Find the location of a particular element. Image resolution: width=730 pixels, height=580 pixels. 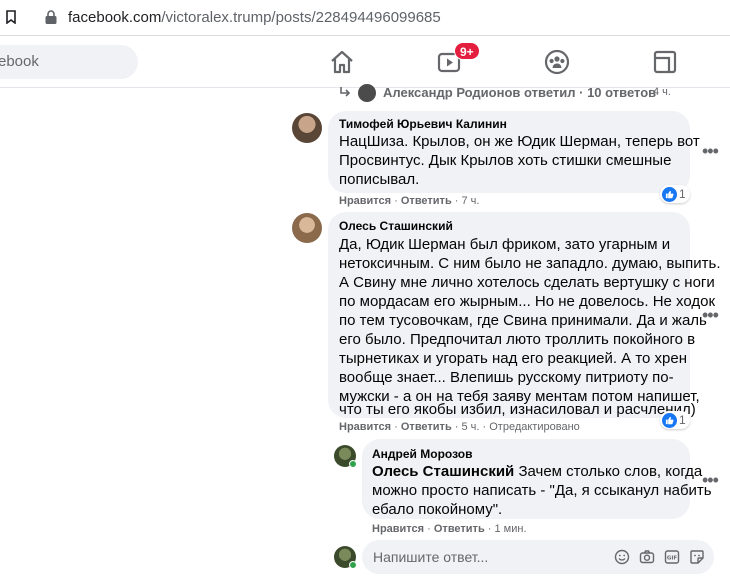

comment-text-line: ебало покойному". is located at coordinates (437, 509).